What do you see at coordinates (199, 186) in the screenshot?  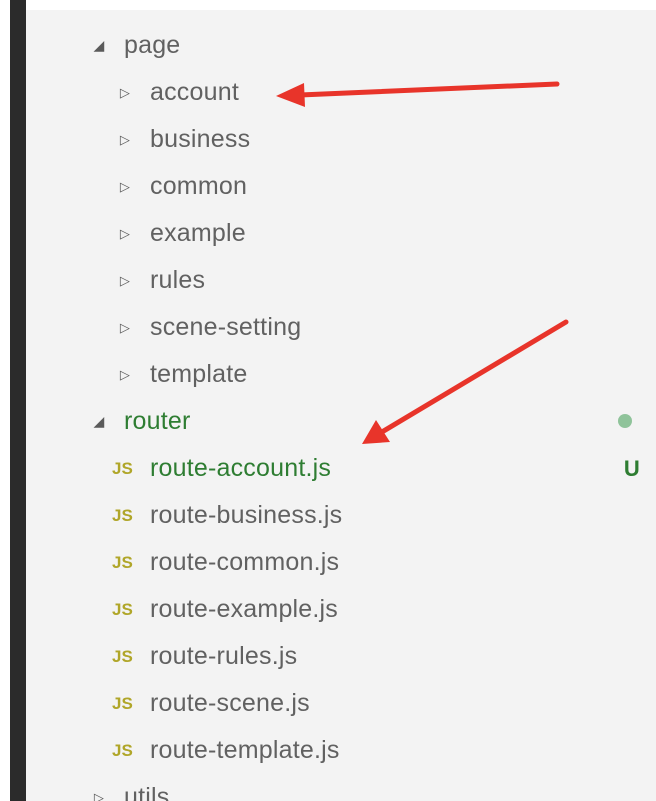 I see `folder-label: common` at bounding box center [199, 186].